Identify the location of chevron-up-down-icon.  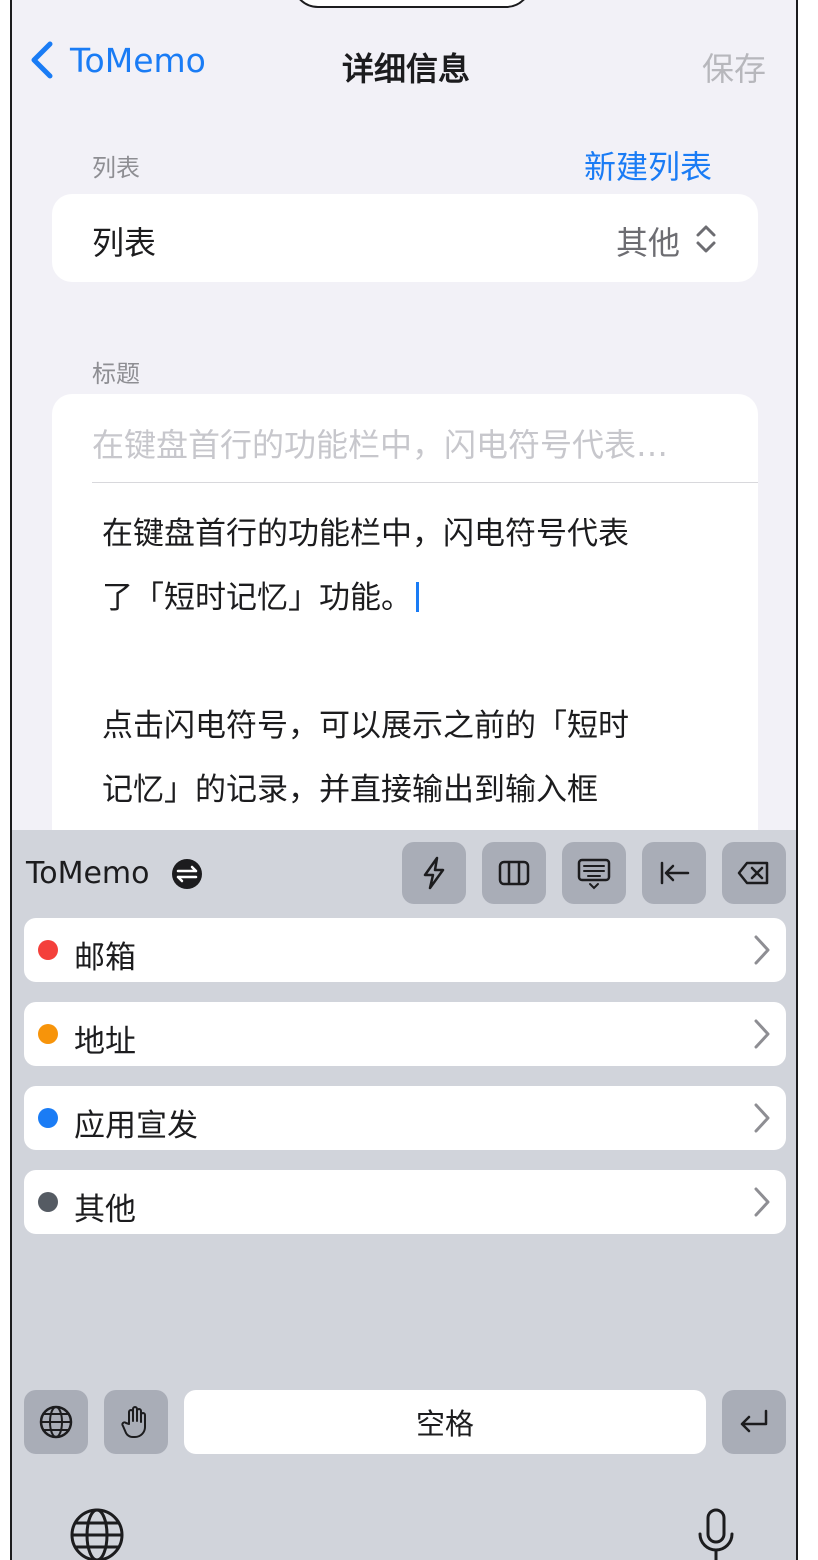
(706, 239).